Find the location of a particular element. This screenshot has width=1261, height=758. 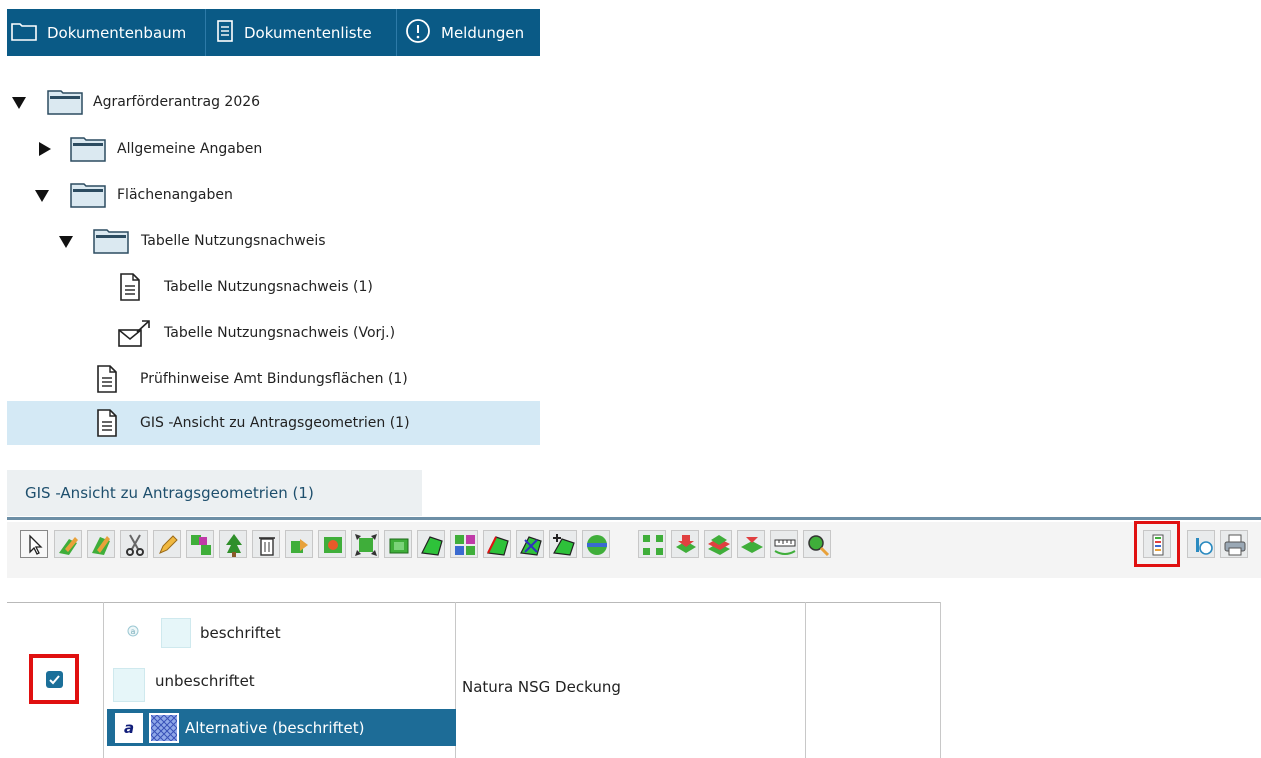

label-marker-icon: a is located at coordinates (135, 633).